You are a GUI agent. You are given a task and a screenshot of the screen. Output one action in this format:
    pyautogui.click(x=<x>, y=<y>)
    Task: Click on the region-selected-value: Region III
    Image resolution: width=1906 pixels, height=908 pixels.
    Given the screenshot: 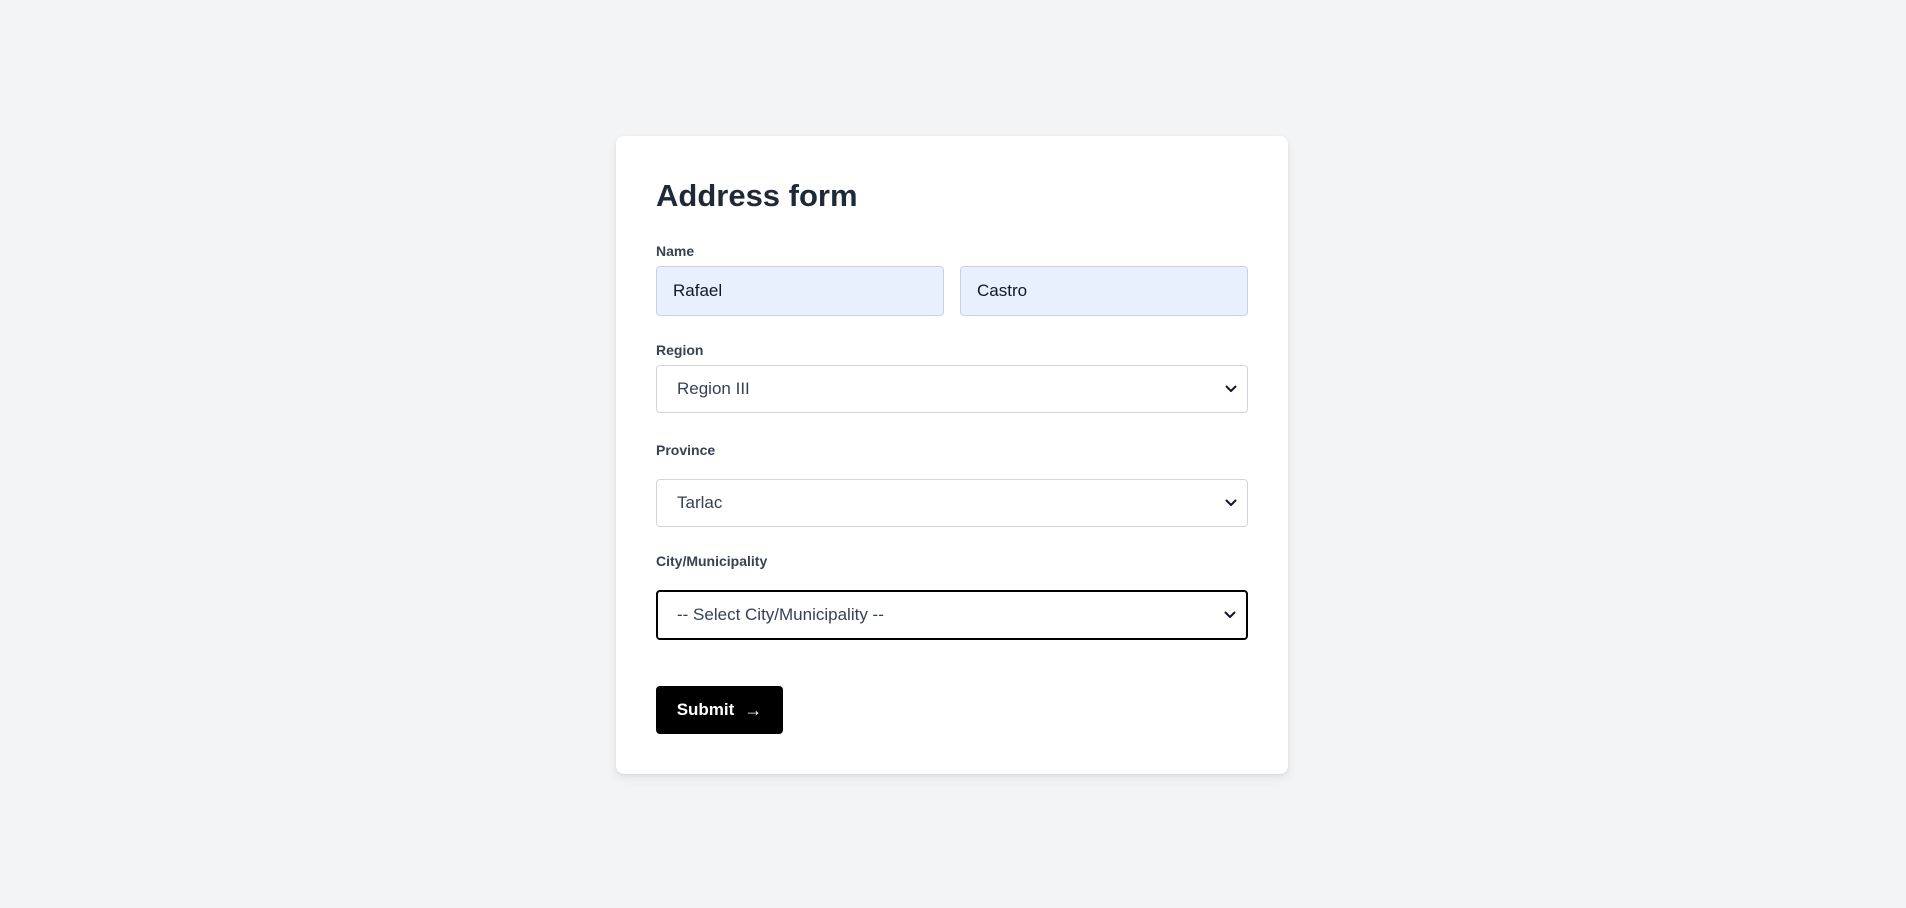 What is the action you would take?
    pyautogui.click(x=713, y=388)
    